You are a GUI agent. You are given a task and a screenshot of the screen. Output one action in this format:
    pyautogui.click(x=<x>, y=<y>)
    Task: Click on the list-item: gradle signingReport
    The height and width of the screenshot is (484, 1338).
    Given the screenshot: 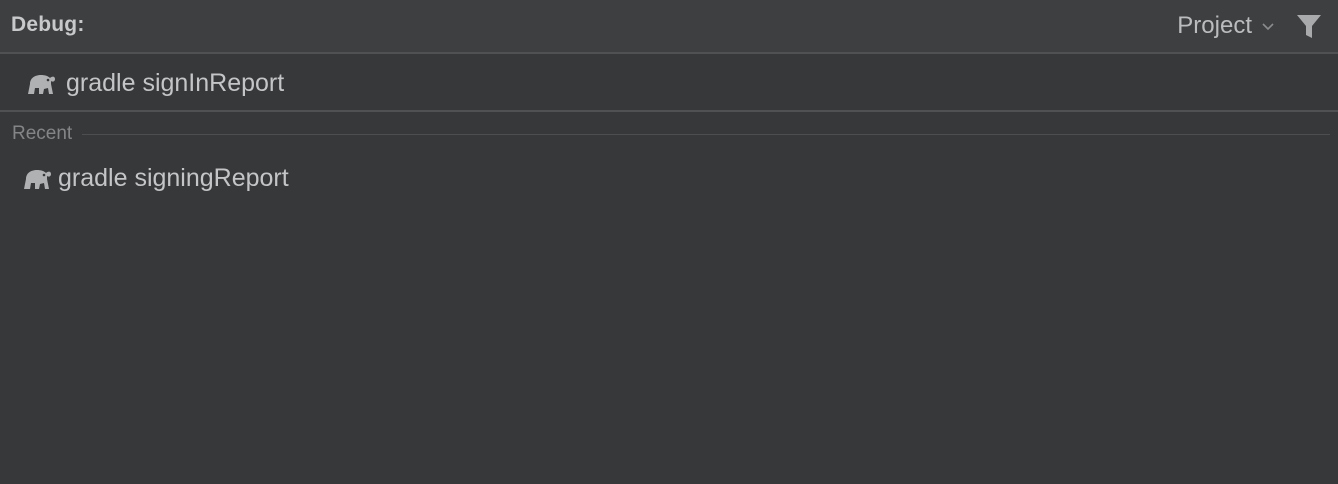 What is the action you would take?
    pyautogui.click(x=669, y=178)
    